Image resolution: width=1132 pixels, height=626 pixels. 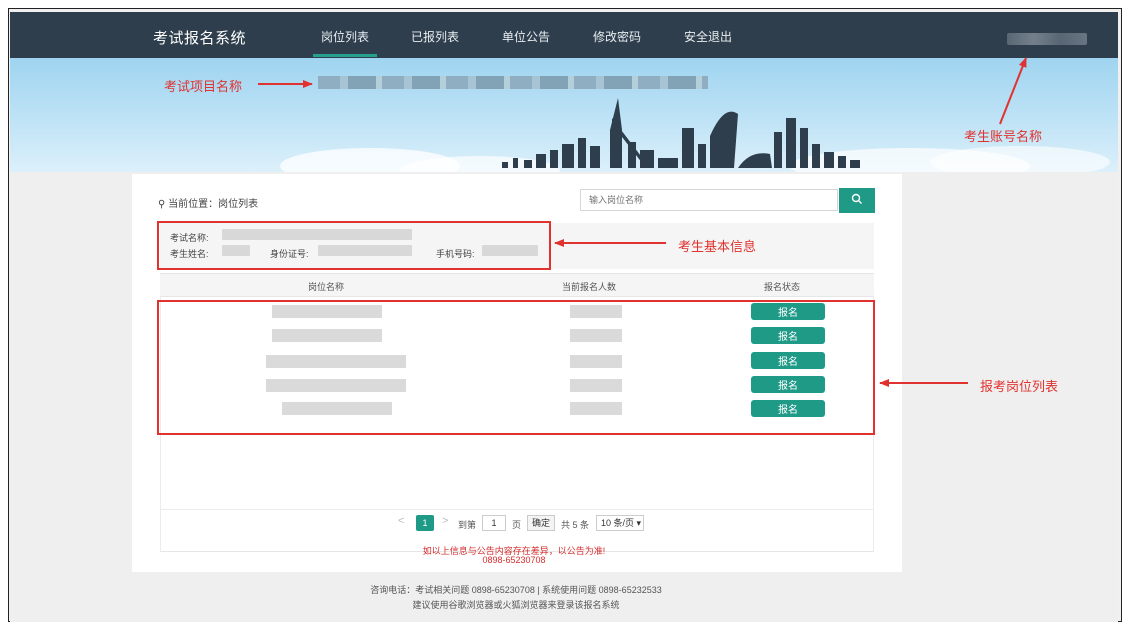 What do you see at coordinates (709, 200) in the screenshot?
I see `job-search-input` at bounding box center [709, 200].